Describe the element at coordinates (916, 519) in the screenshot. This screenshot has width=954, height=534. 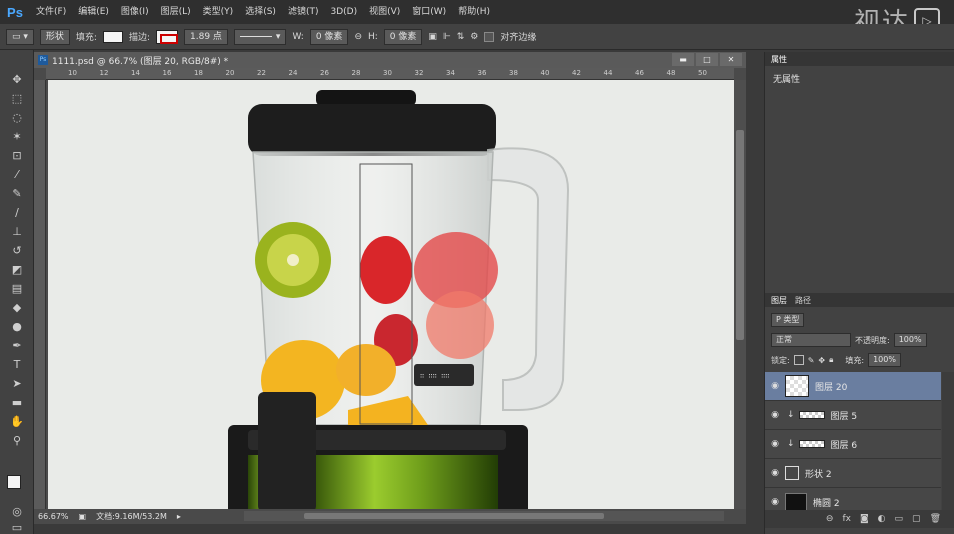
I see `new-layer-icon: ▢` at that location.